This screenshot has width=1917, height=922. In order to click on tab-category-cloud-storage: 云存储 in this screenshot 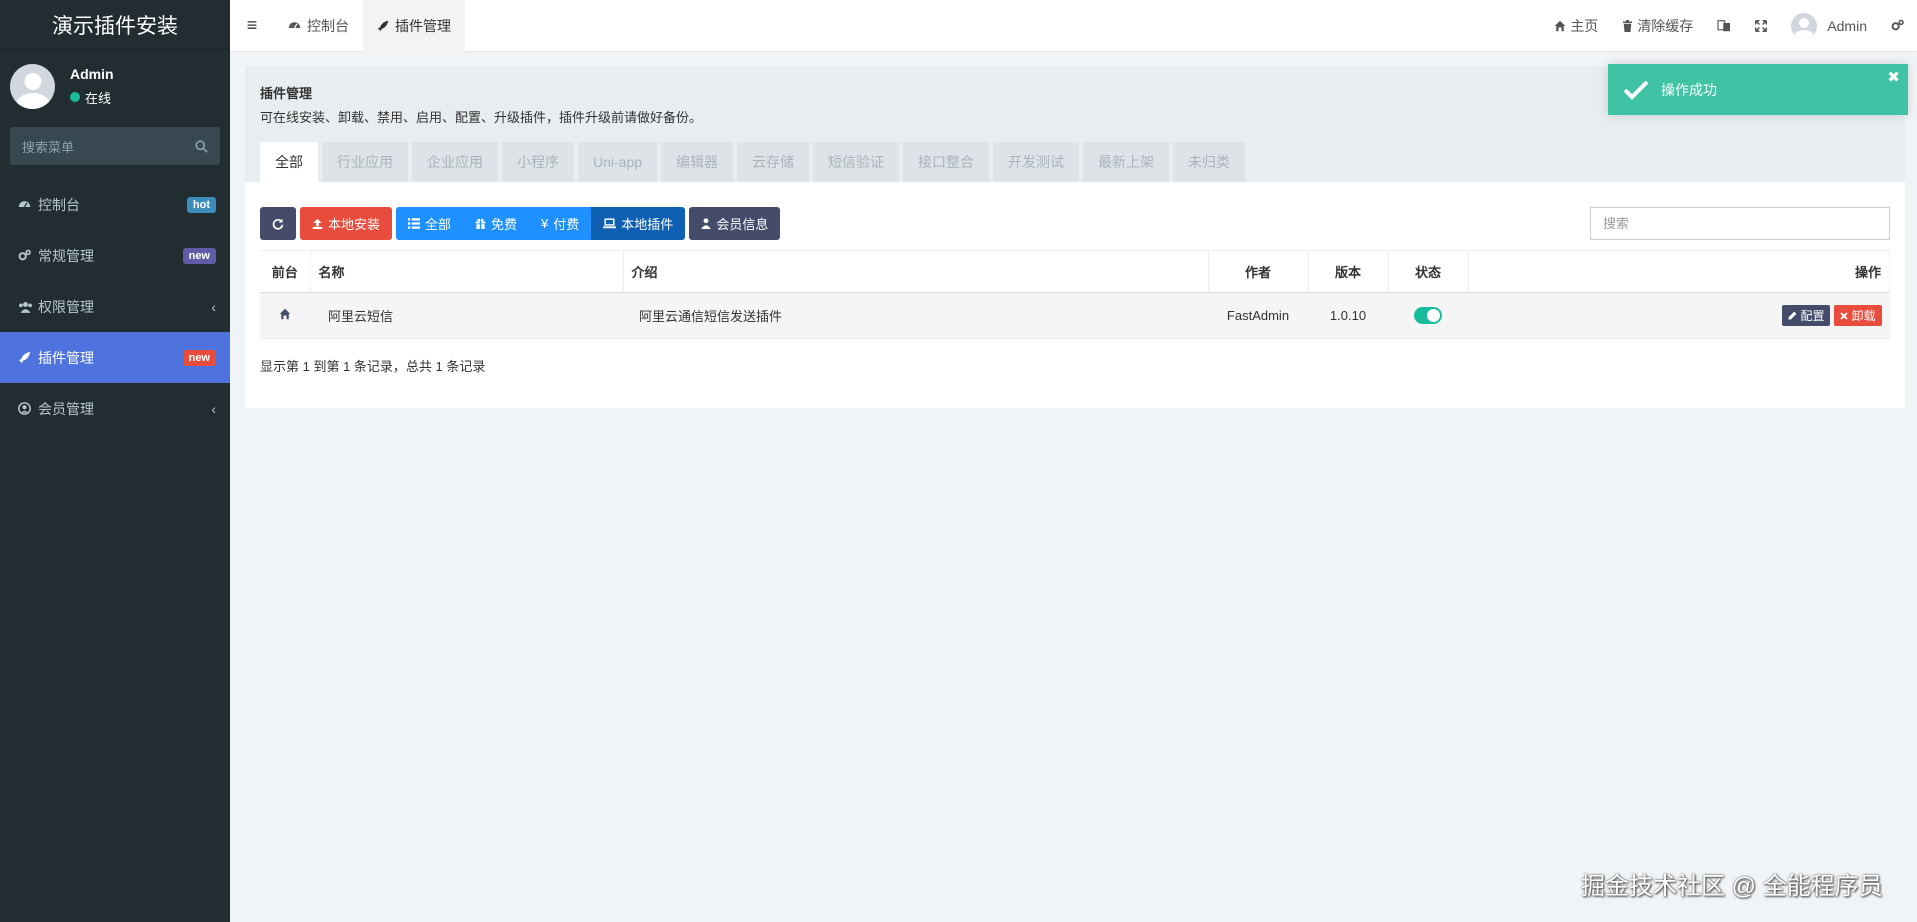, I will do `click(773, 162)`.